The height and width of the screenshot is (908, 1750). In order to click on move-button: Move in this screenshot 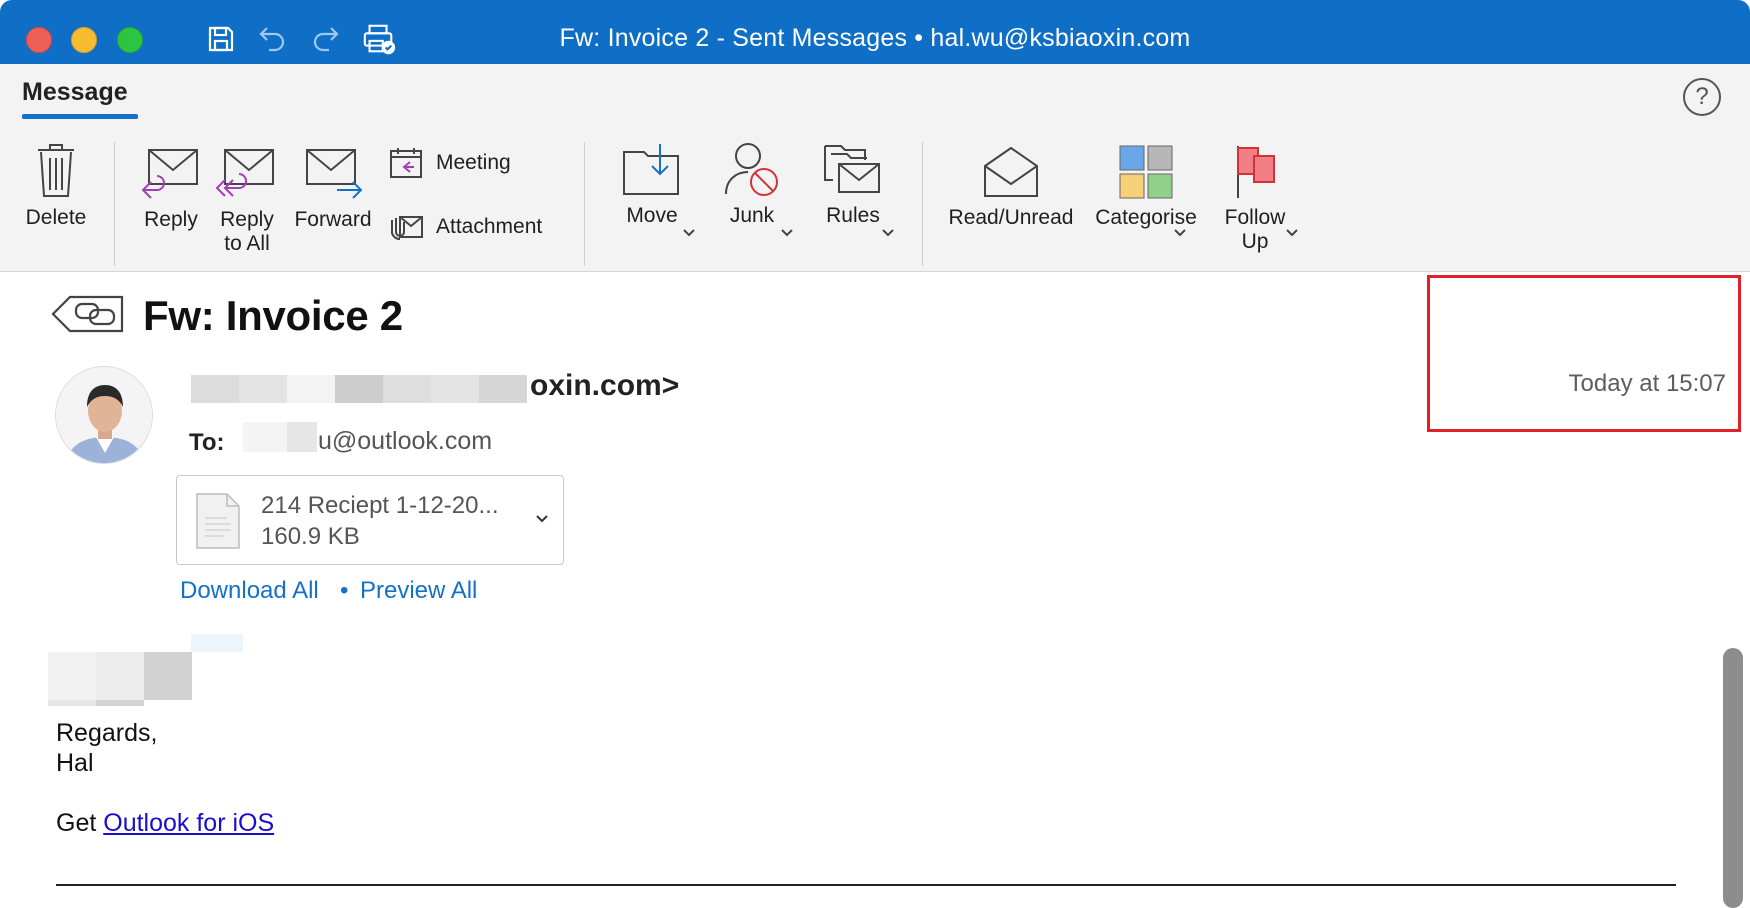, I will do `click(652, 183)`.